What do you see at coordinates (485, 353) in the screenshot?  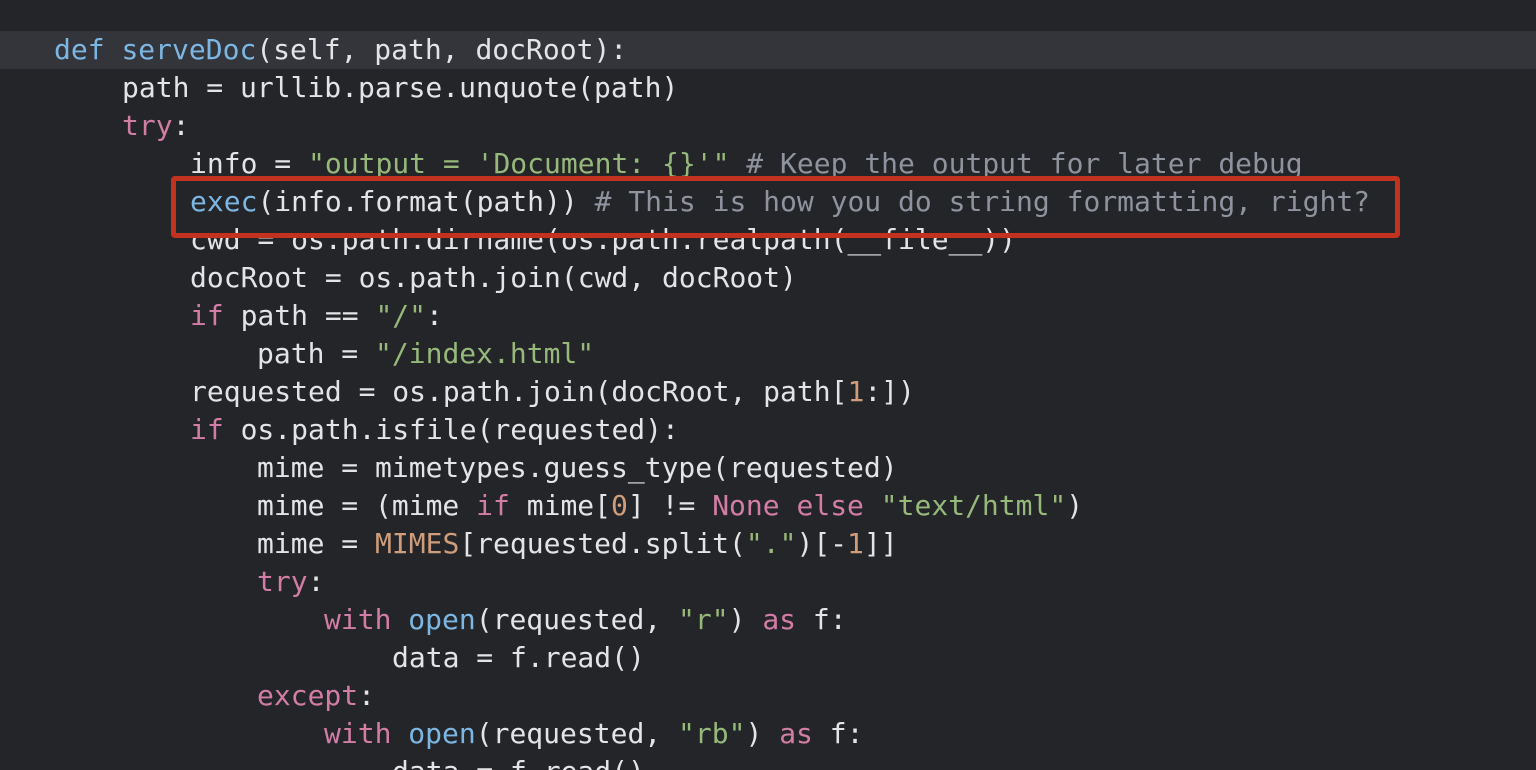 I see `string-literal: "/index.html"` at bounding box center [485, 353].